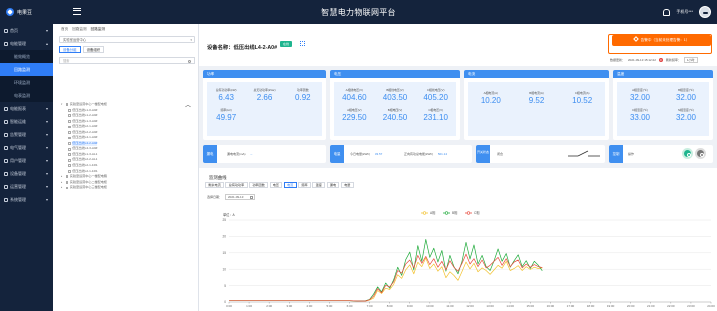 This screenshot has height=311, width=717. What do you see at coordinates (127, 60) in the screenshot?
I see `tree-search-input: 搜索` at bounding box center [127, 60].